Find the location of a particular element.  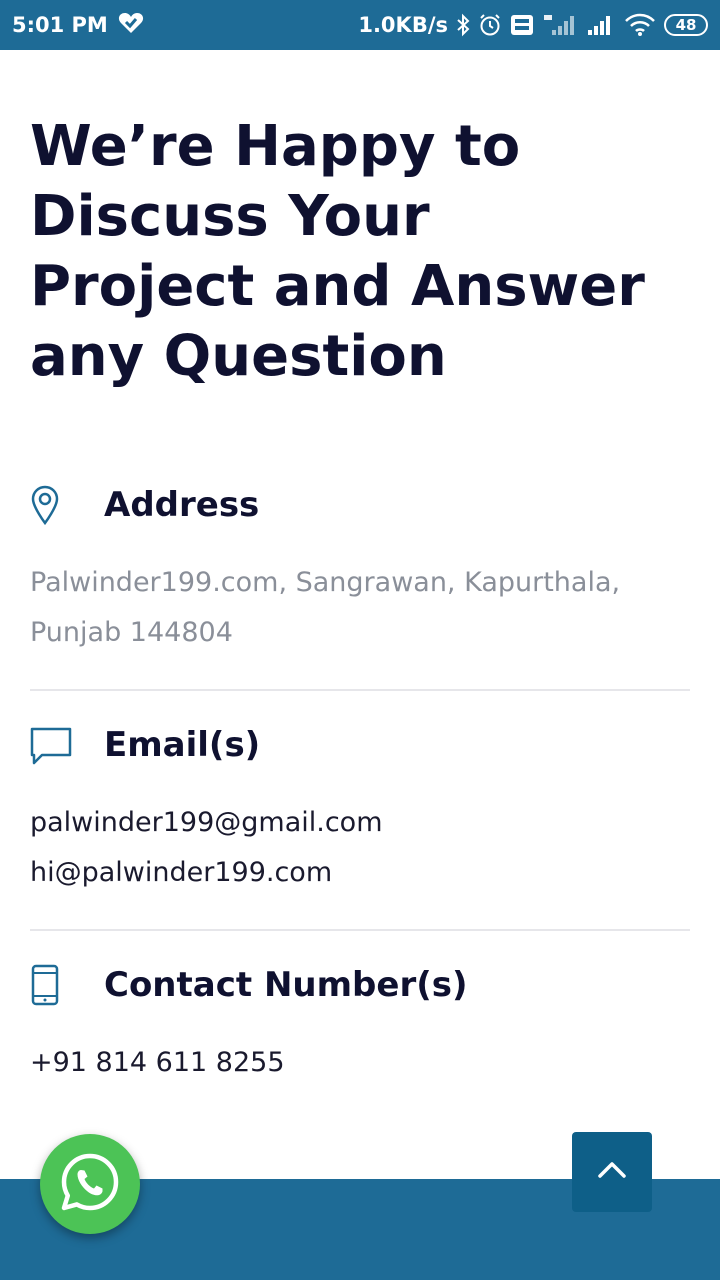

status-bar: 5:01 PM 1.0KB/s 48 is located at coordinates (360, 25).